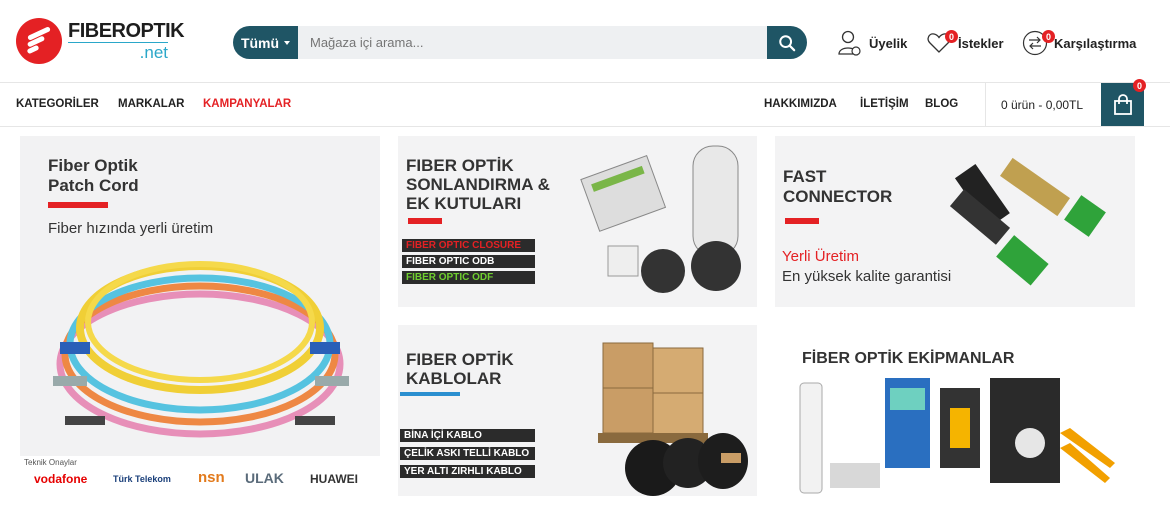 Image resolution: width=1170 pixels, height=519 pixels. I want to click on closure-product-image, so click(660, 219).